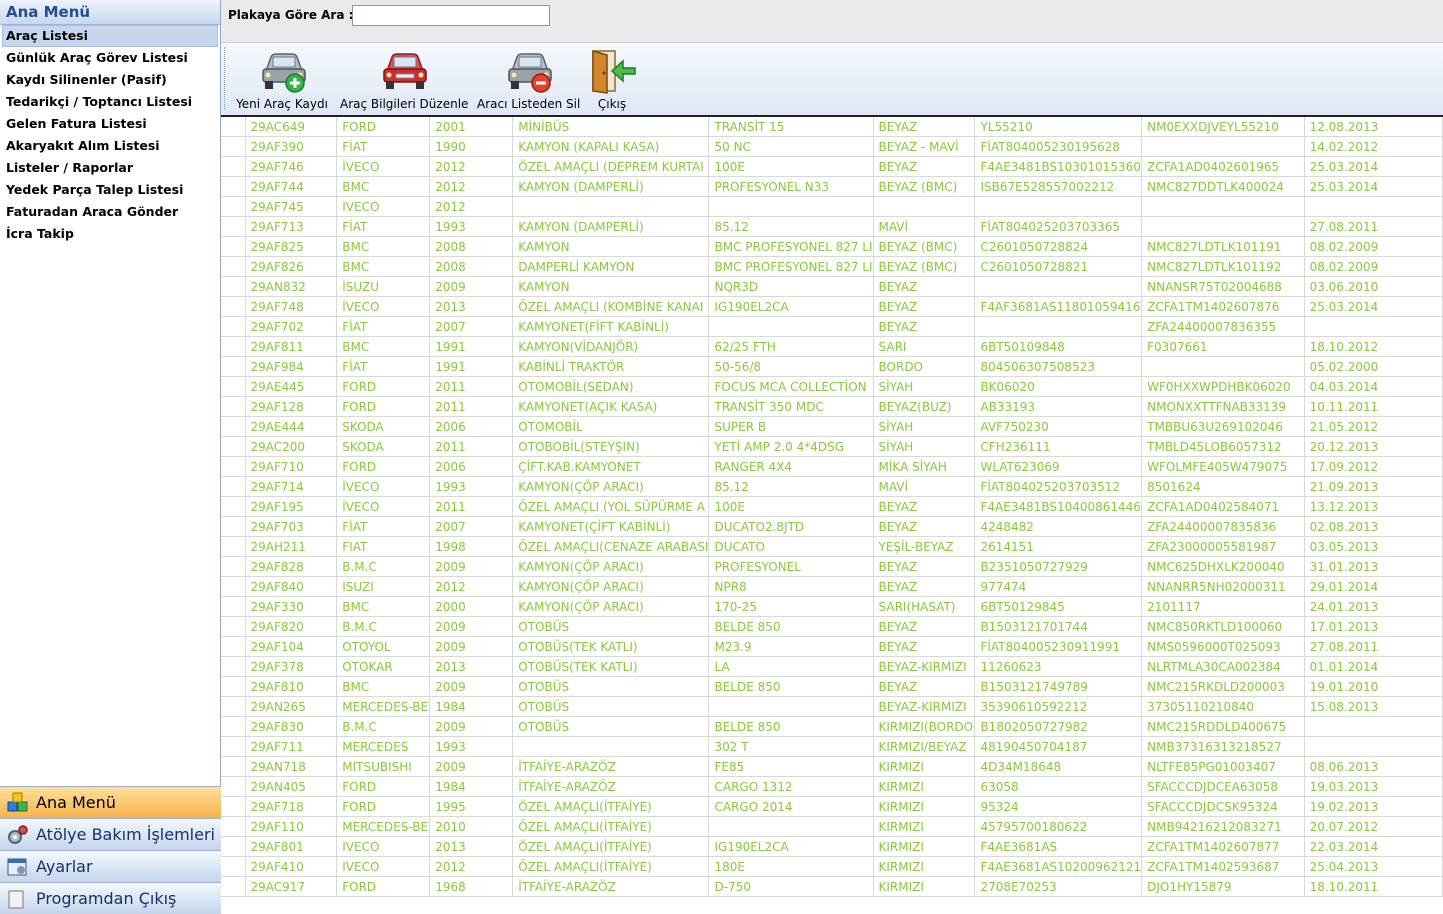 The width and height of the screenshot is (1443, 914). I want to click on table-cell: C2601050728824, so click(1058, 246).